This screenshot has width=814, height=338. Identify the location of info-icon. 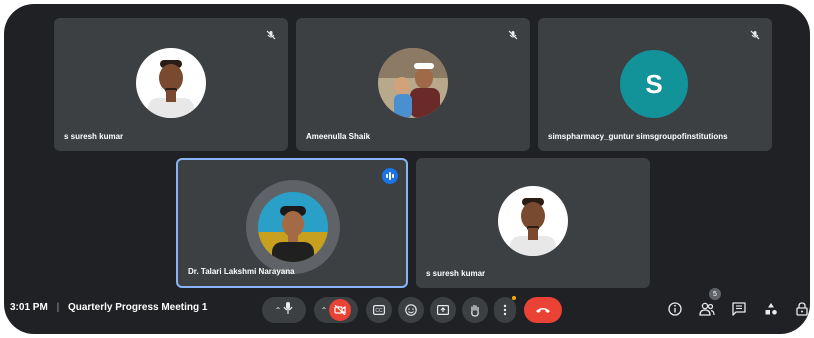
(675, 309).